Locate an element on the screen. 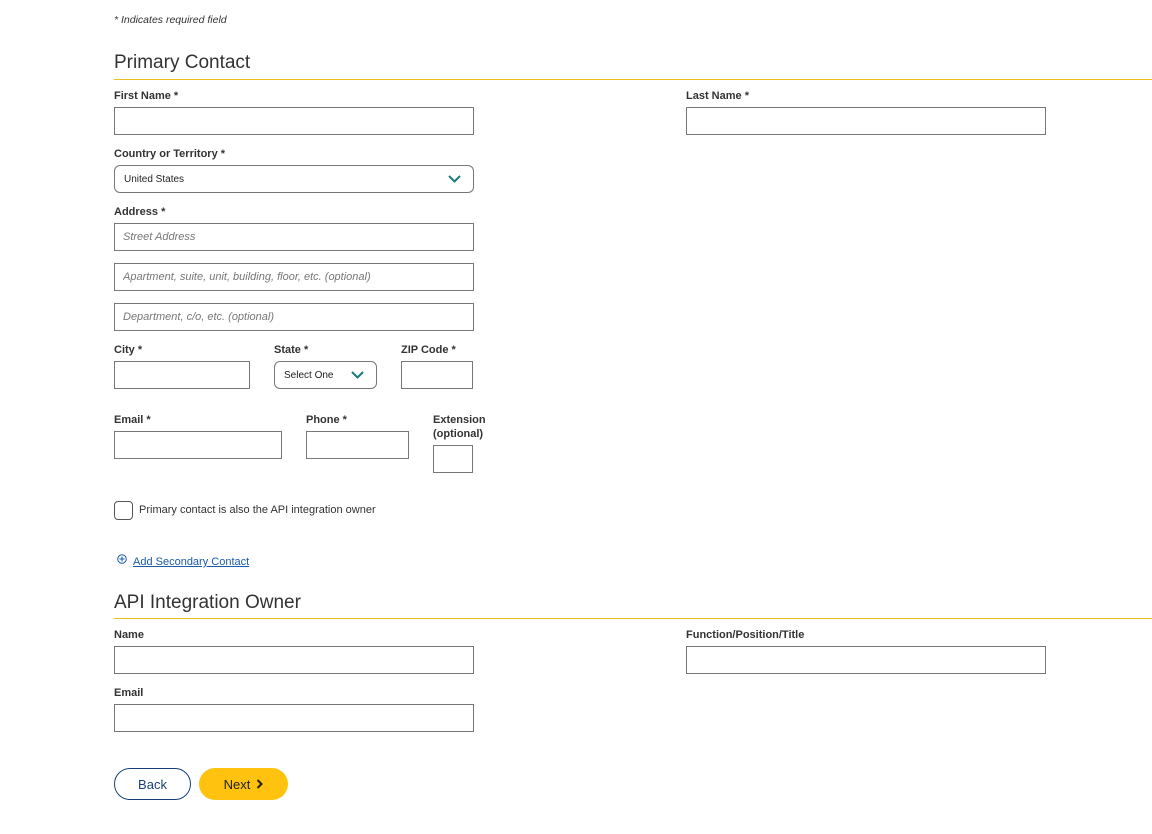 The width and height of the screenshot is (1152, 834). city-input is located at coordinates (182, 375).